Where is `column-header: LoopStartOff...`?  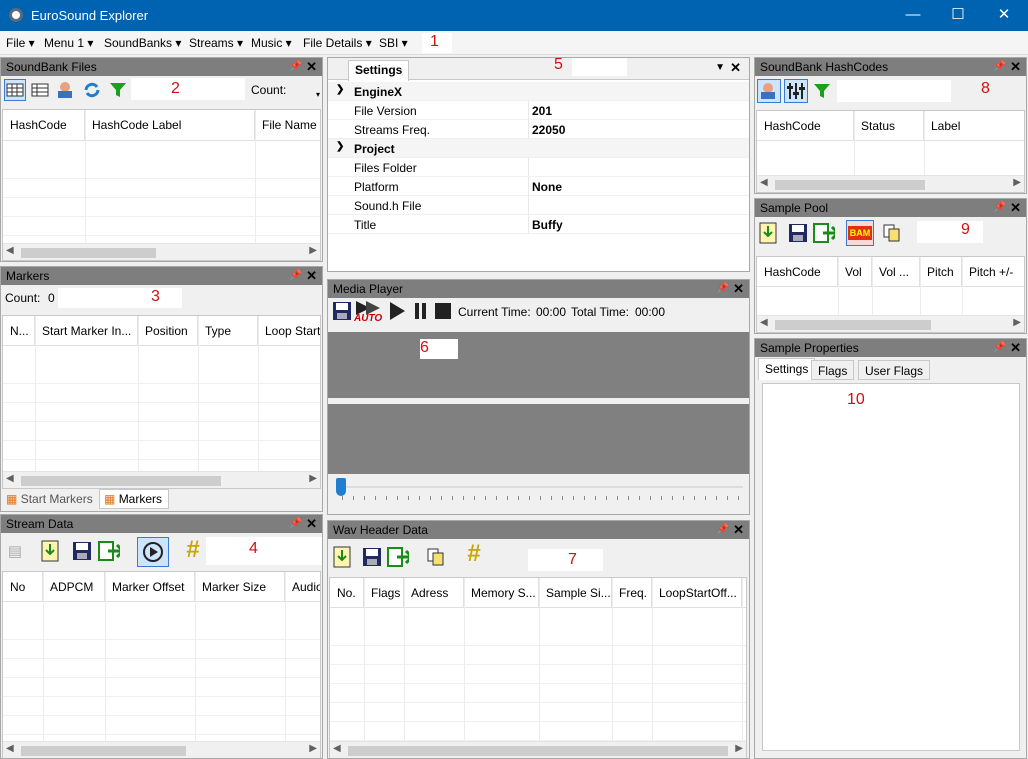
column-header: LoopStartOff... is located at coordinates (697, 592).